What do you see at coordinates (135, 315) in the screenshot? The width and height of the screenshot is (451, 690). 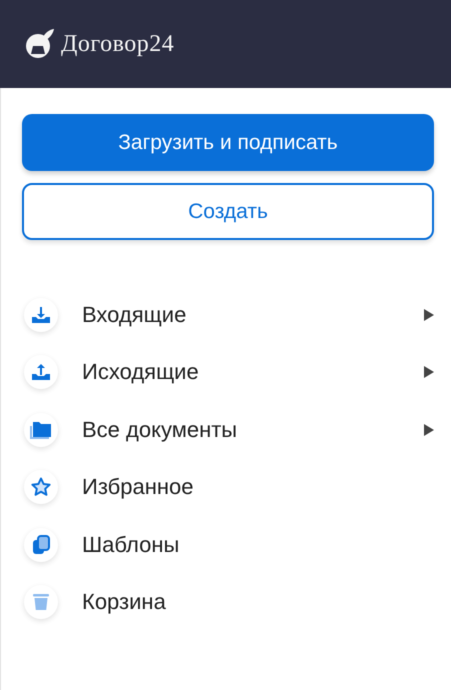 I see `menu-label: Входящие` at bounding box center [135, 315].